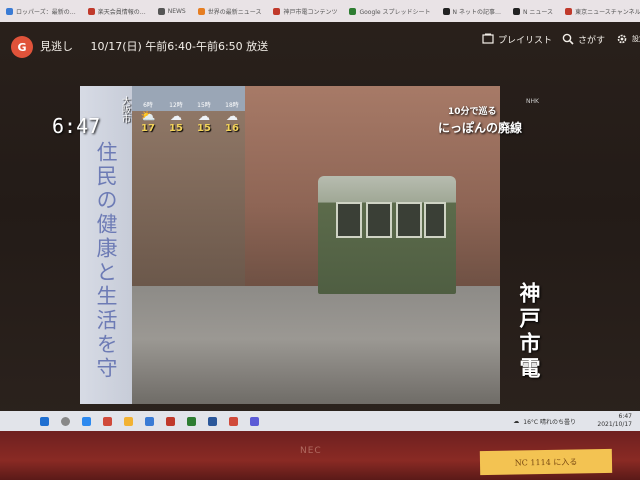  Describe the element at coordinates (592, 40) in the screenshot. I see `search-label: さがす` at that location.